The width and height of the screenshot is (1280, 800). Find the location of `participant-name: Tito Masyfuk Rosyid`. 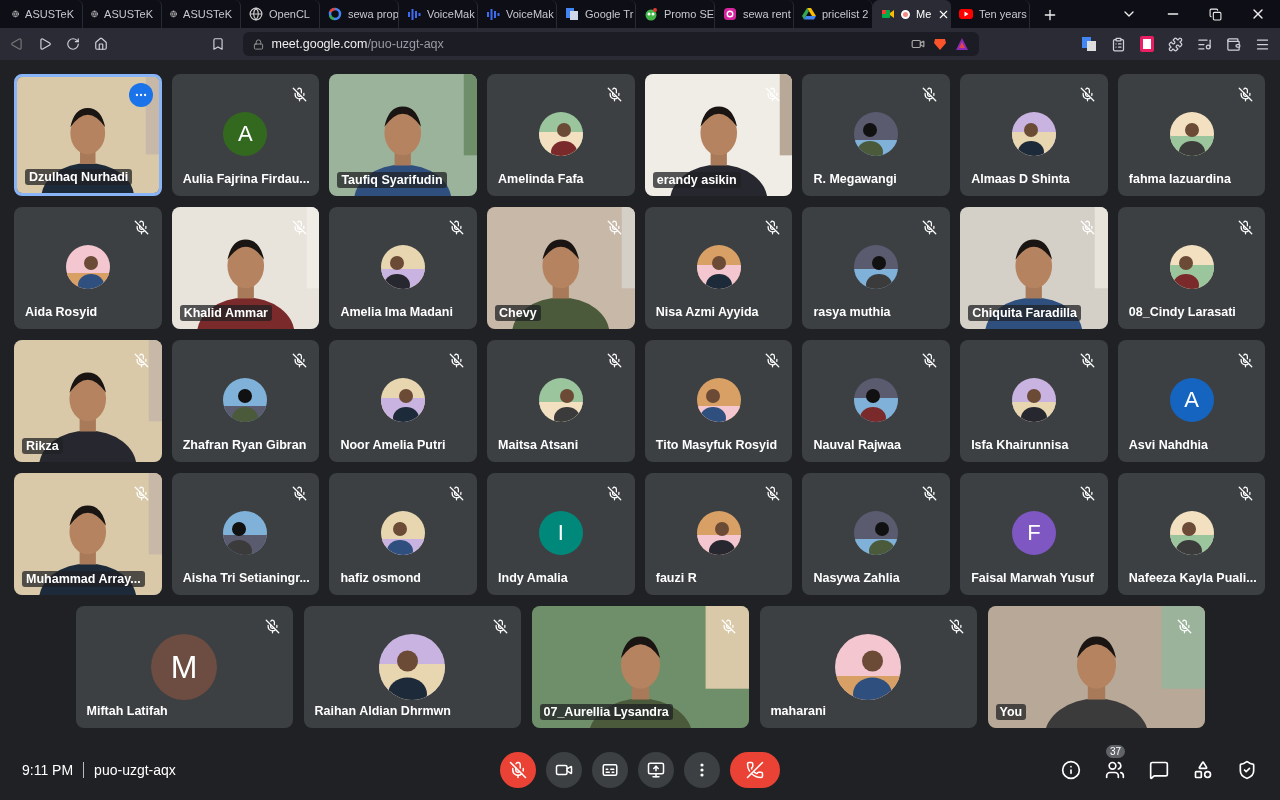

participant-name: Tito Masyfuk Rosyid is located at coordinates (716, 445).